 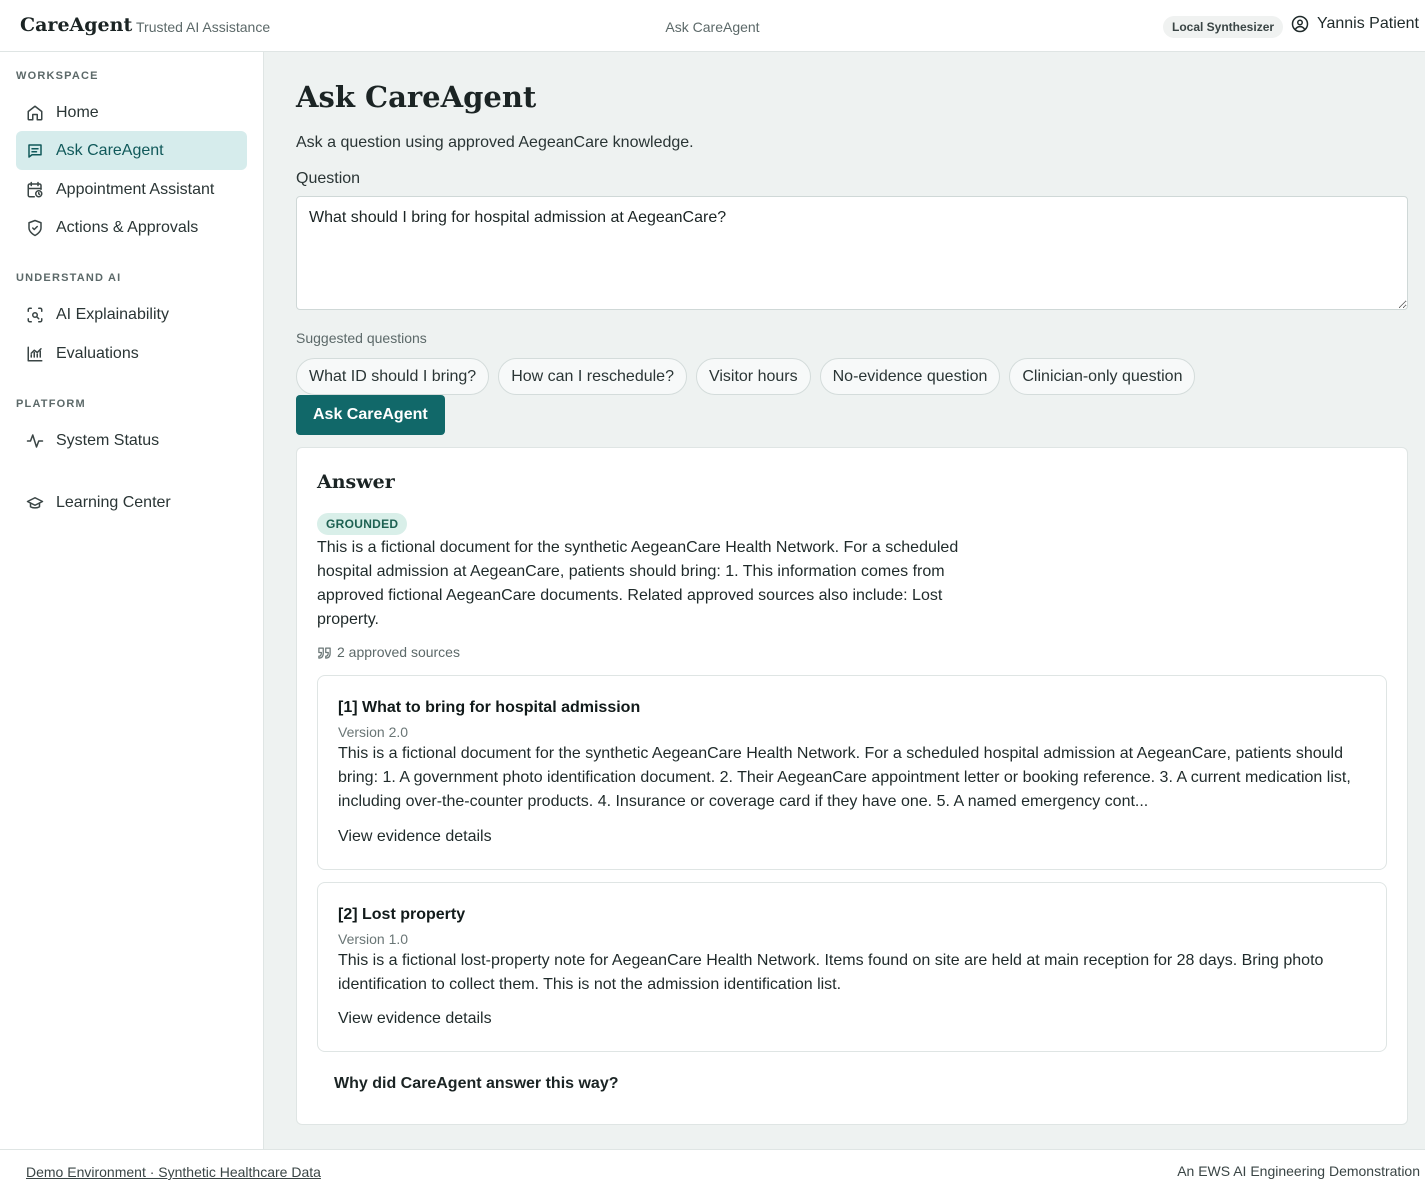 What do you see at coordinates (51, 404) in the screenshot?
I see `sidebar-section-platform: PLATFORM` at bounding box center [51, 404].